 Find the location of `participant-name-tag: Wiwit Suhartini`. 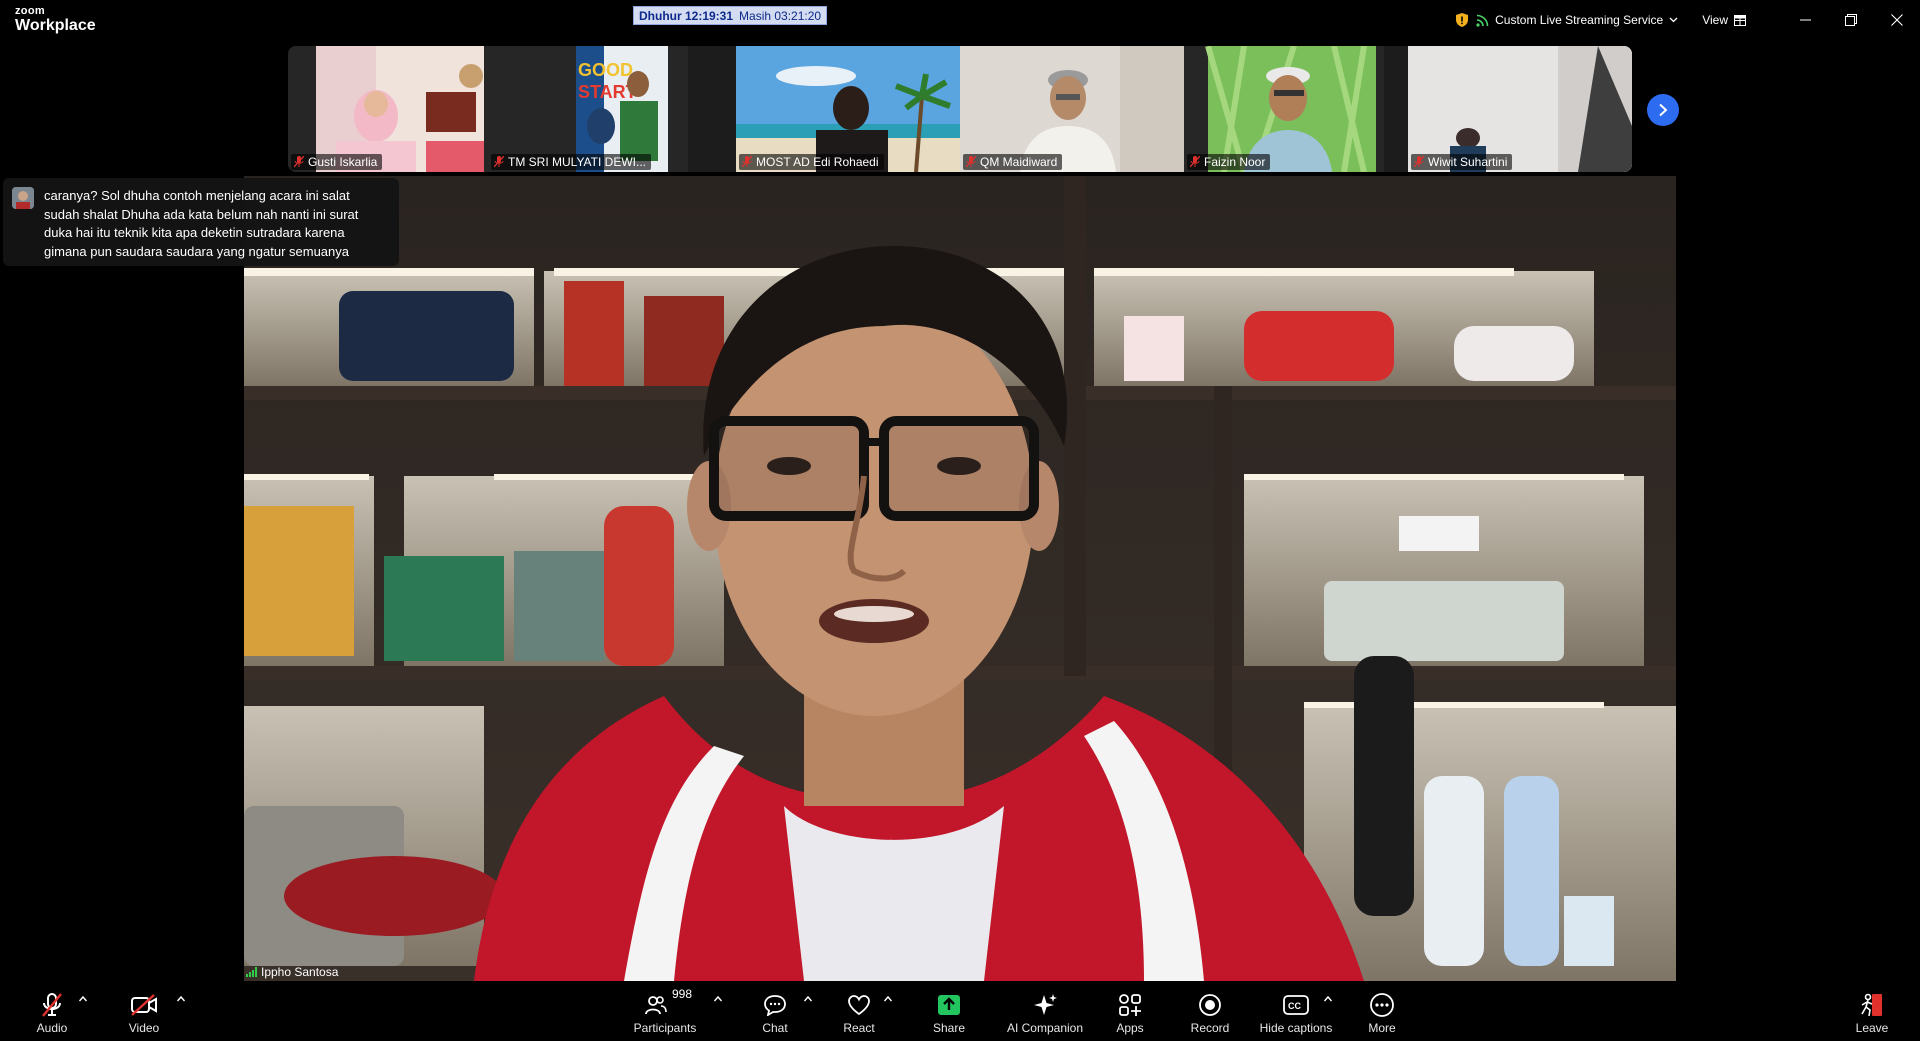

participant-name-tag: Wiwit Suhartini is located at coordinates (1462, 162).